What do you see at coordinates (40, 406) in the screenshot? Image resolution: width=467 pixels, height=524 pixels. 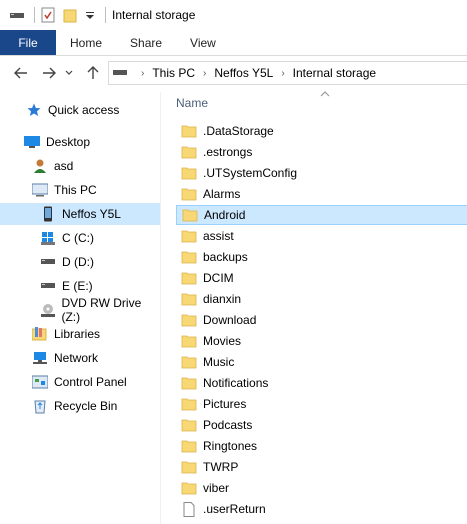 I see `recycle-bin-icon` at bounding box center [40, 406].